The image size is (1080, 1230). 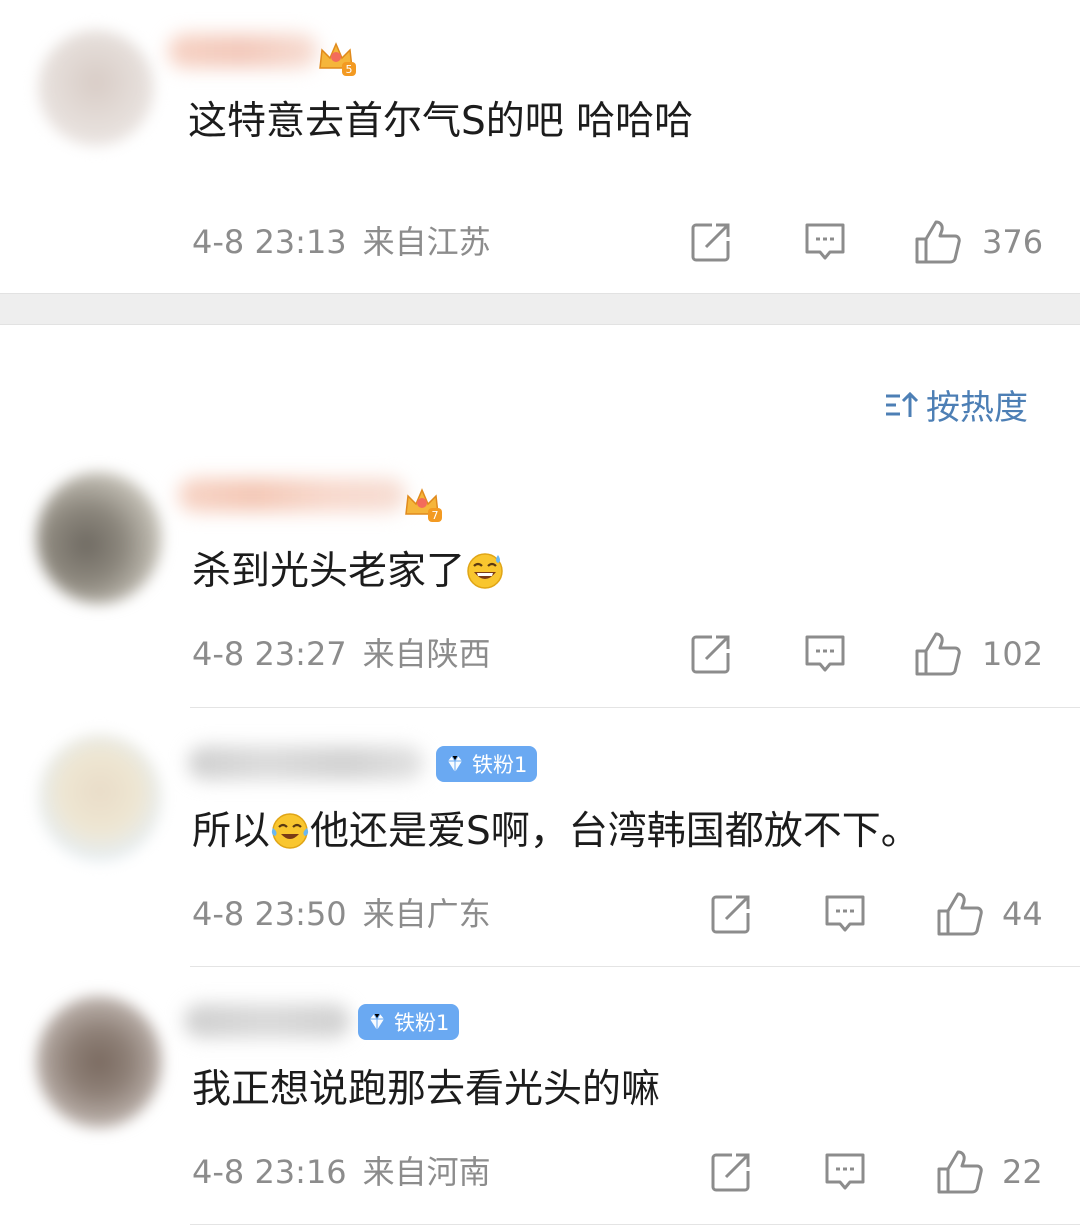 What do you see at coordinates (435, 515) in the screenshot?
I see `vip-level: 7` at bounding box center [435, 515].